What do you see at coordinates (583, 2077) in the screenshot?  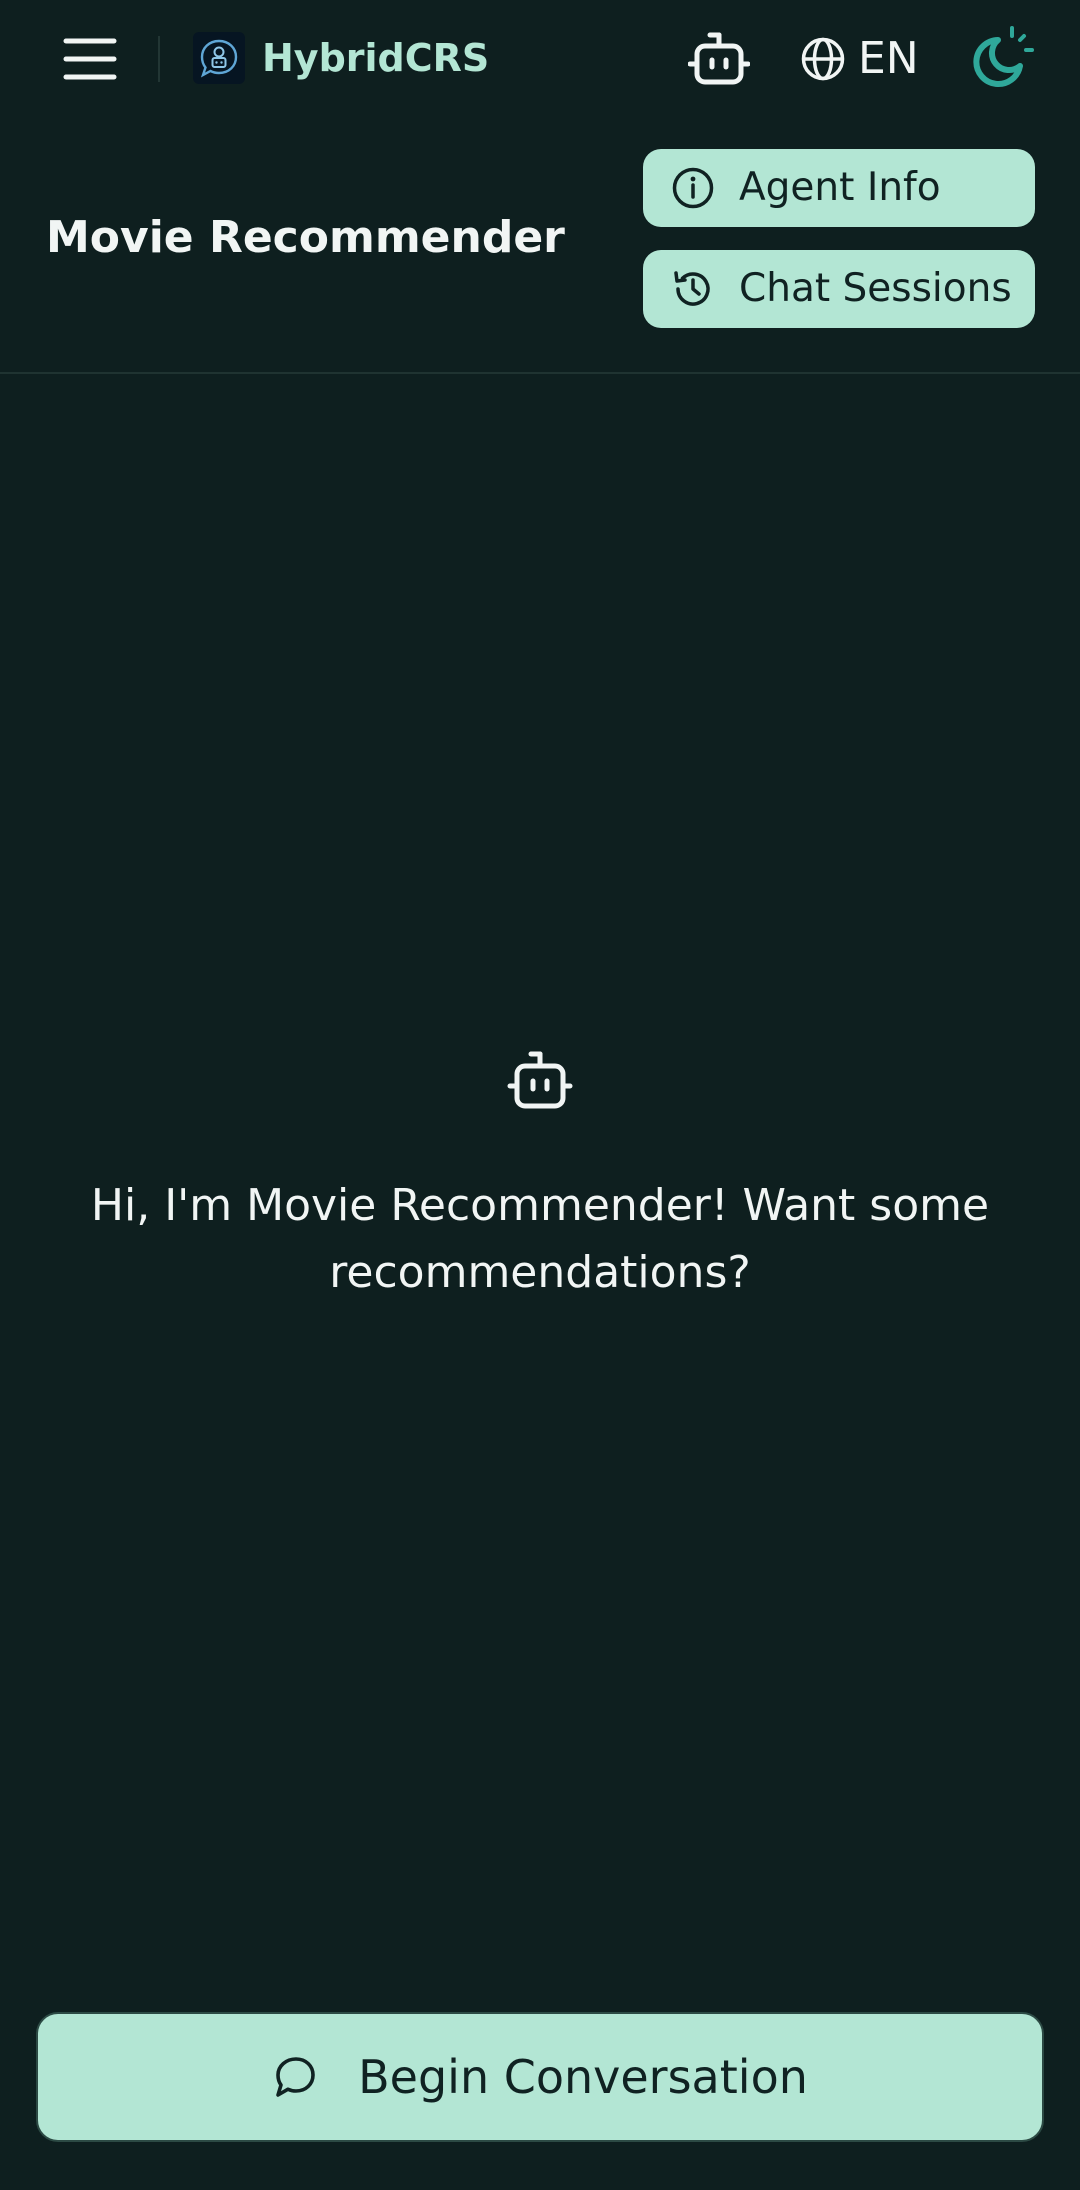 I see `begin-conversation-label: Begin Conversation` at bounding box center [583, 2077].